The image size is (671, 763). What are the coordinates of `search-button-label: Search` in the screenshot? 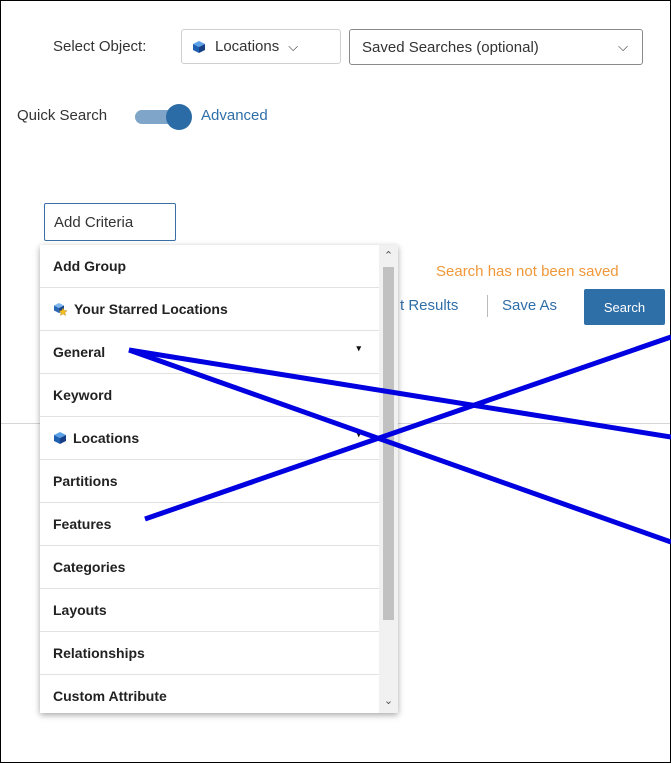 It's located at (624, 307).